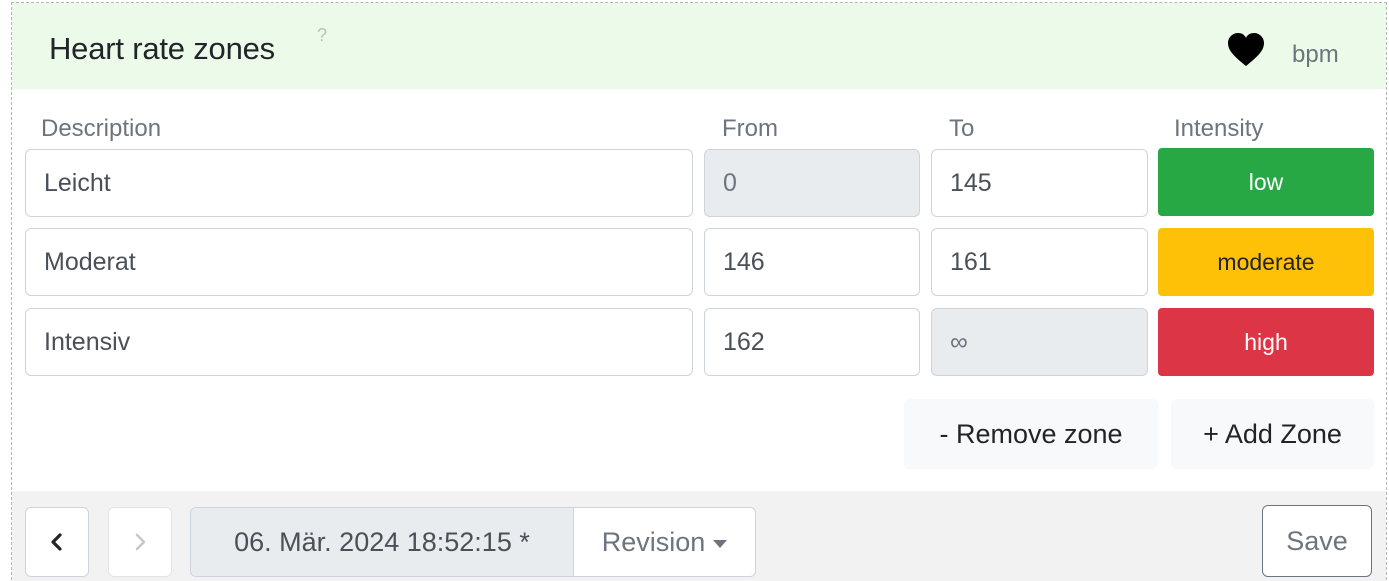  I want to click on zone-to-value: 145, so click(971, 182).